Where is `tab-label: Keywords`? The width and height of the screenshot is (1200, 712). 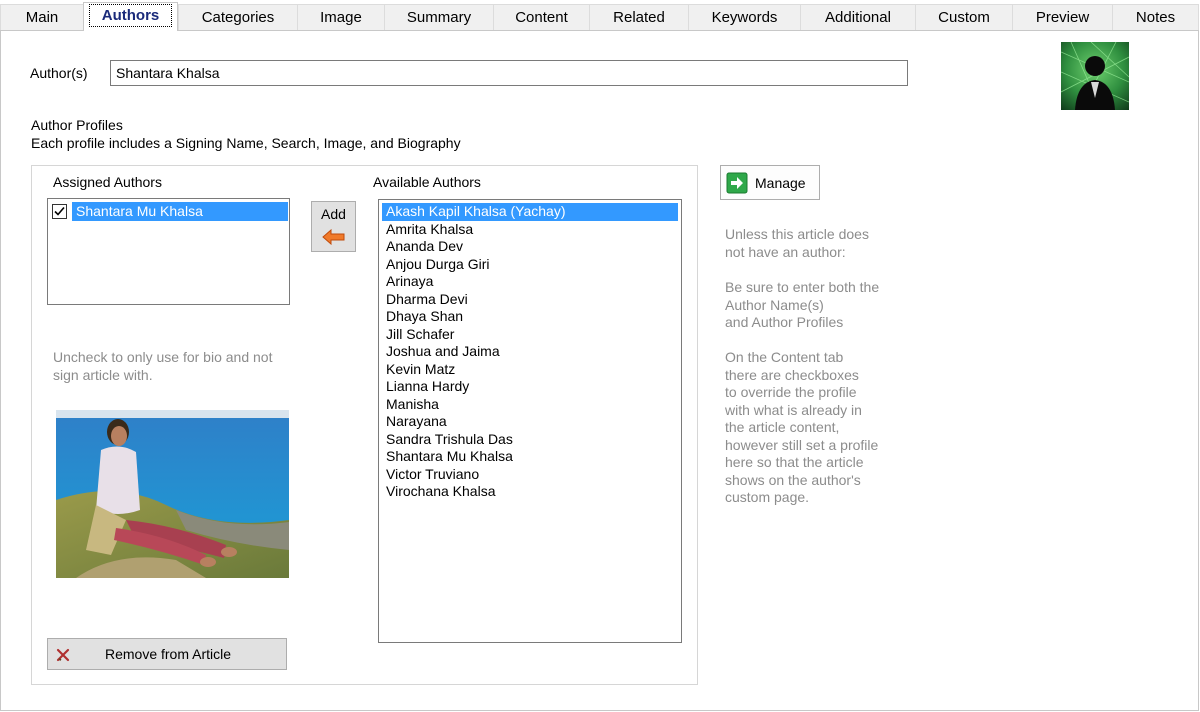
tab-label: Keywords is located at coordinates (744, 17).